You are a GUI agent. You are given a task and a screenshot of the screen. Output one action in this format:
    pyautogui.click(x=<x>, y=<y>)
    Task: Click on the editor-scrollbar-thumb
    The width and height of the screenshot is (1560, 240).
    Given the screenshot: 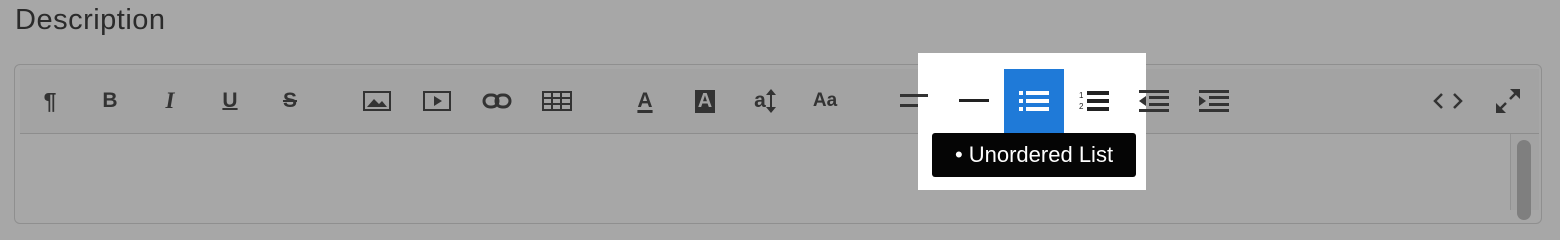 What is the action you would take?
    pyautogui.click(x=1524, y=180)
    